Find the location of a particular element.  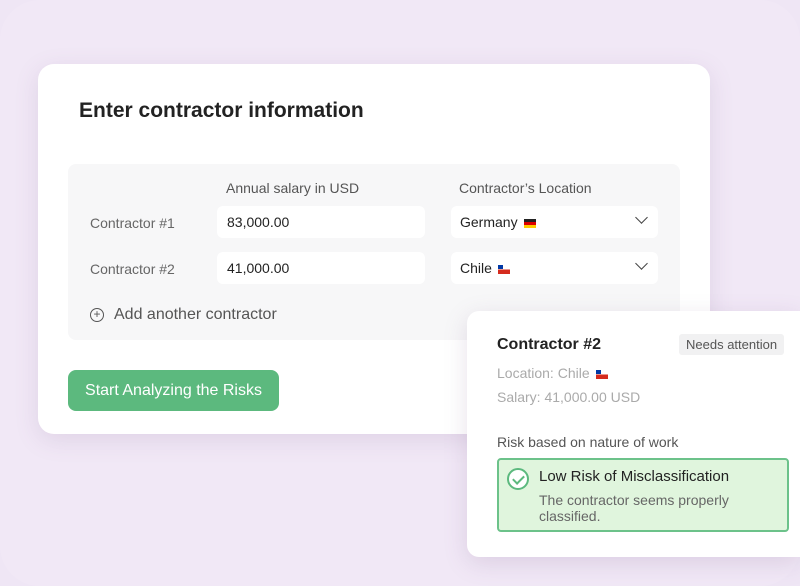

location-select: Chile is located at coordinates (554, 268).